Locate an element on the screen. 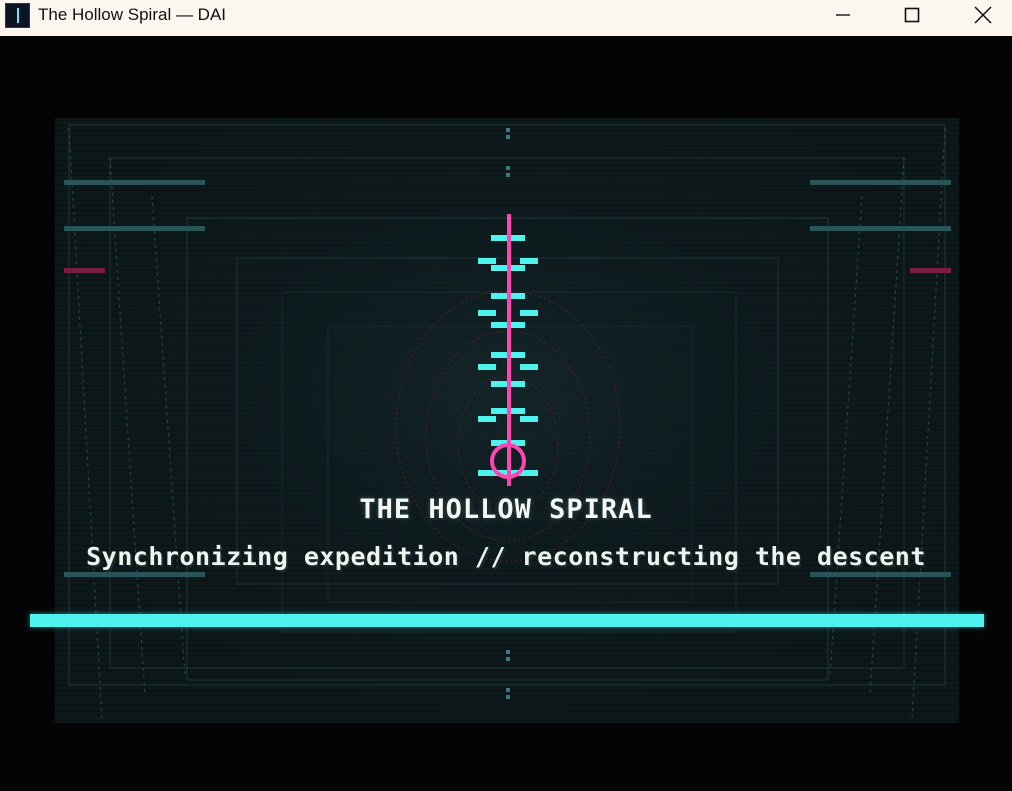 The image size is (1012, 791). loading-progress-fill is located at coordinates (507, 620).